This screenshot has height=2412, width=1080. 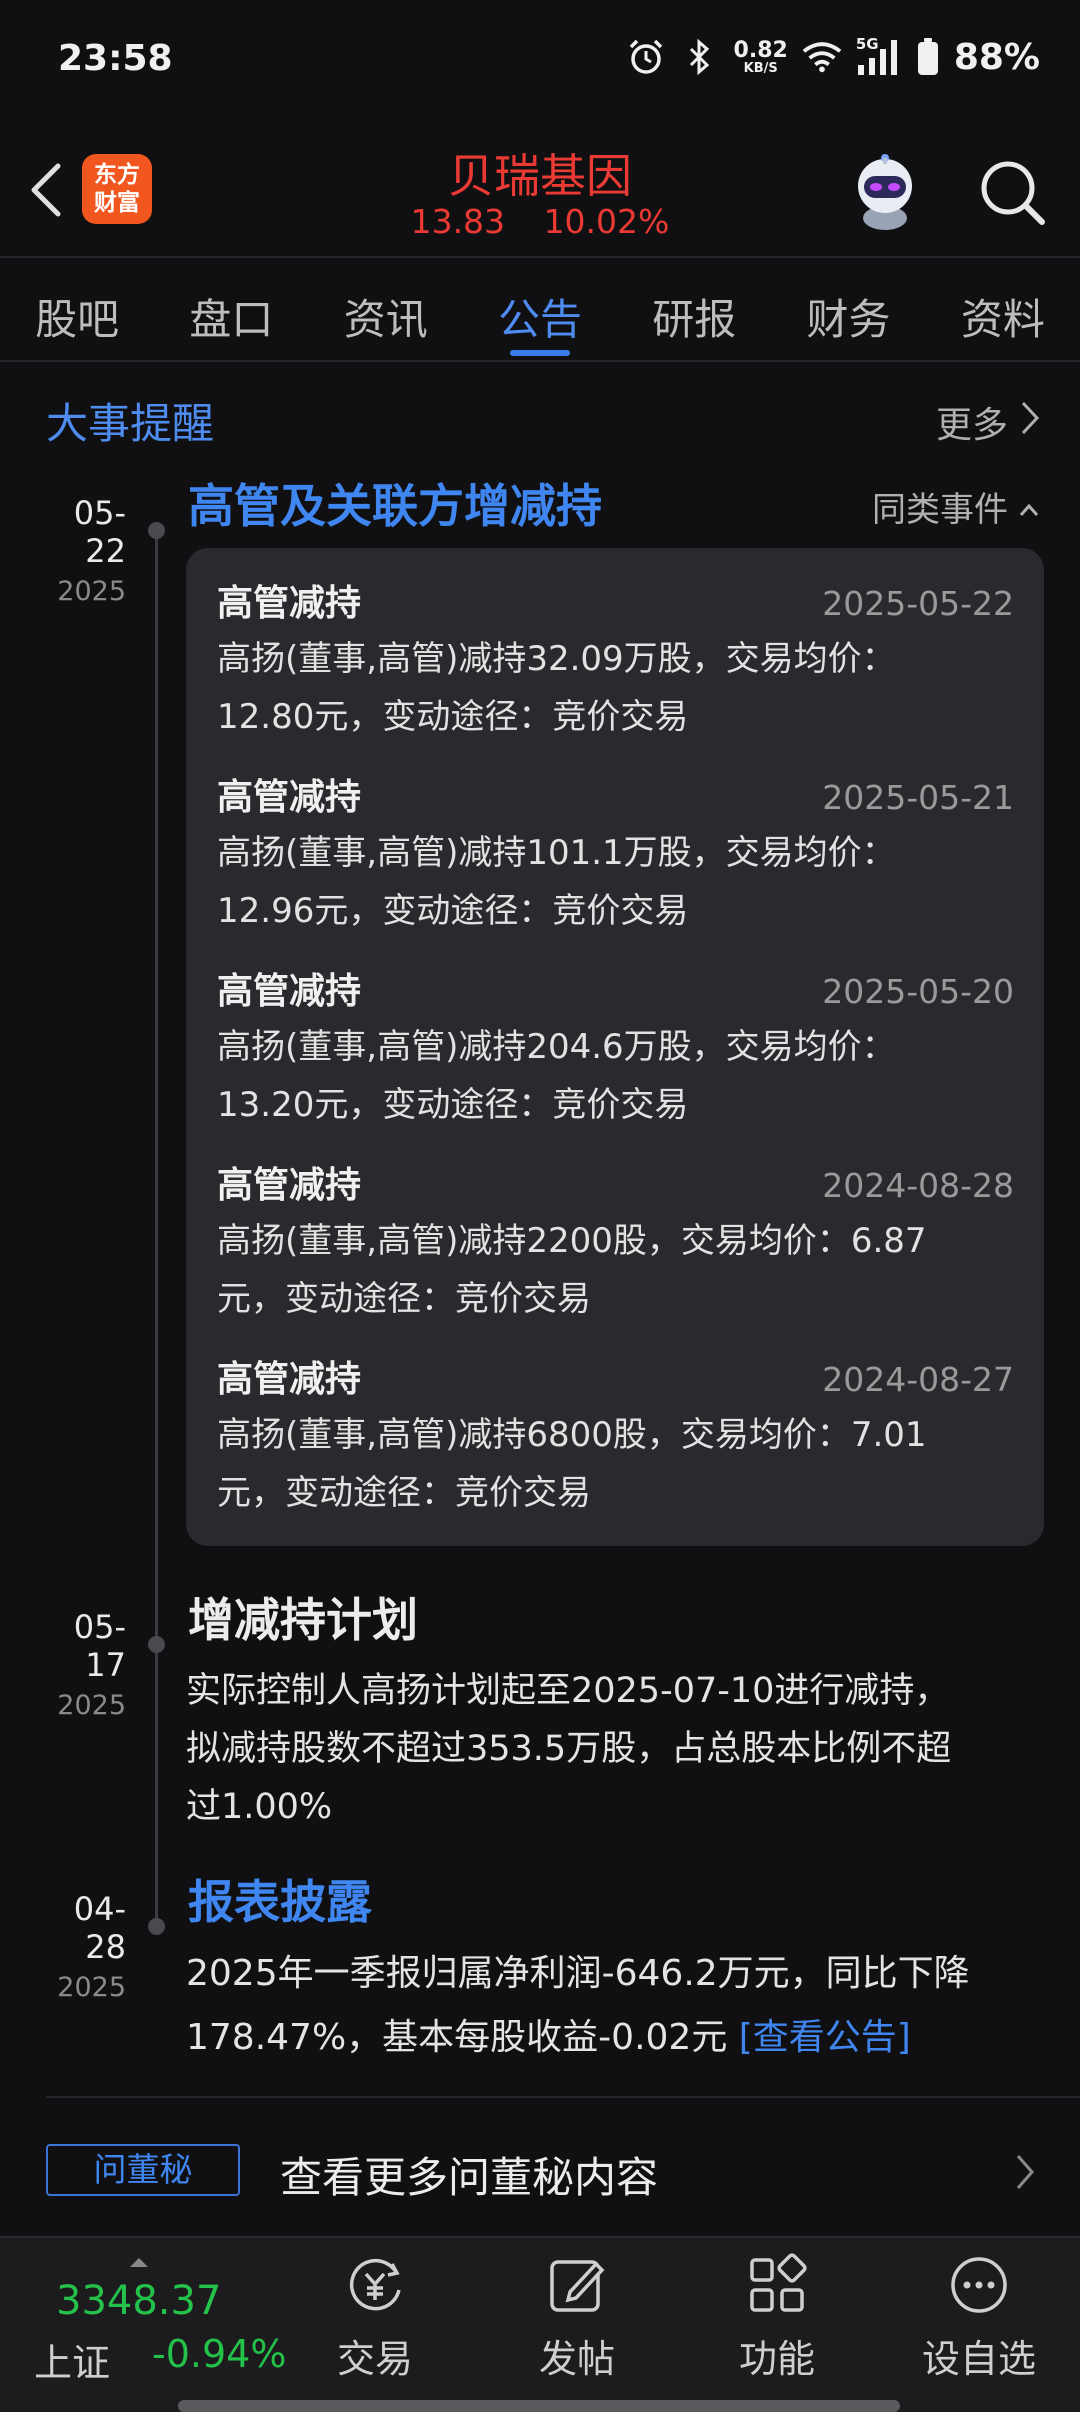 I want to click on section-title: 大事提醒, so click(x=130, y=423).